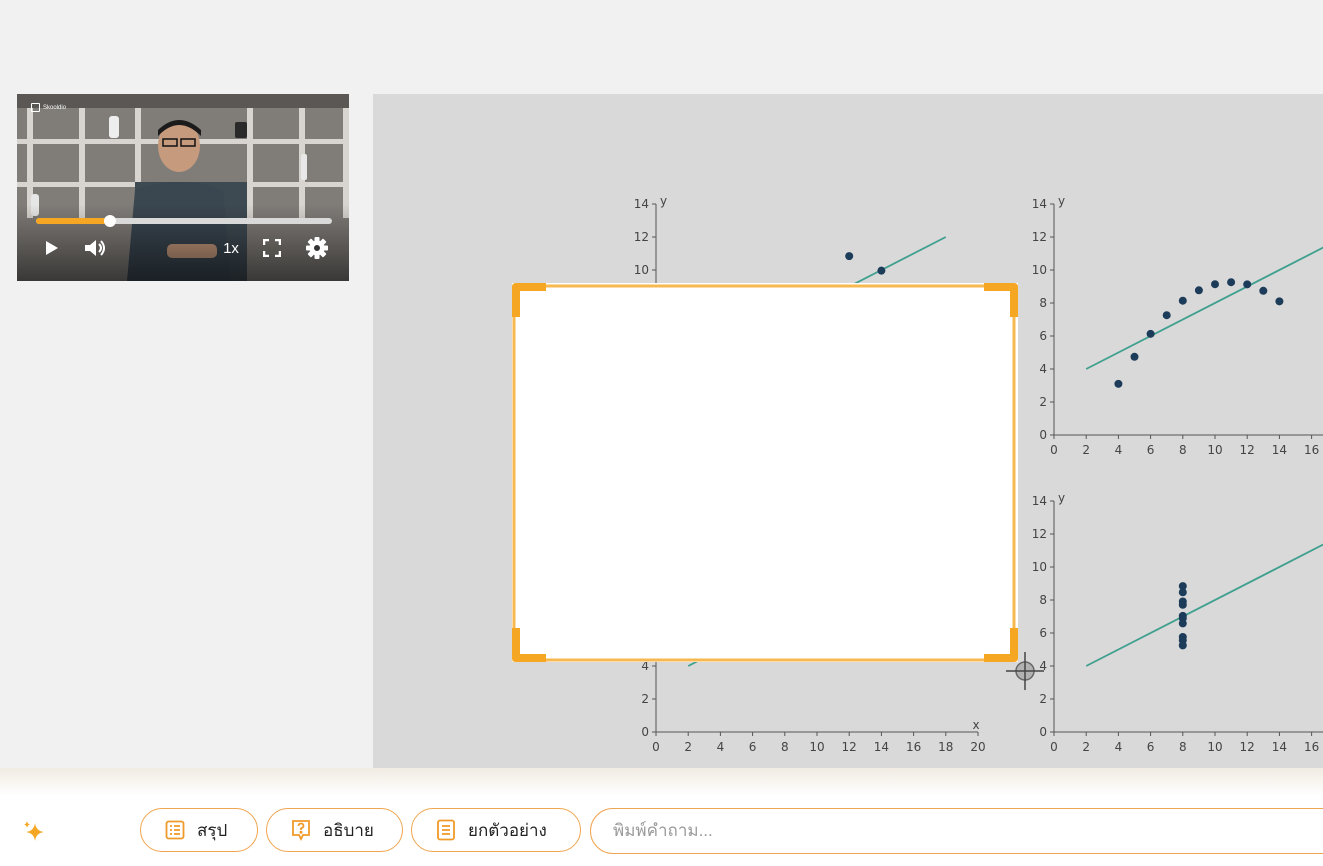  I want to click on controls-overlay, so click(183, 242).